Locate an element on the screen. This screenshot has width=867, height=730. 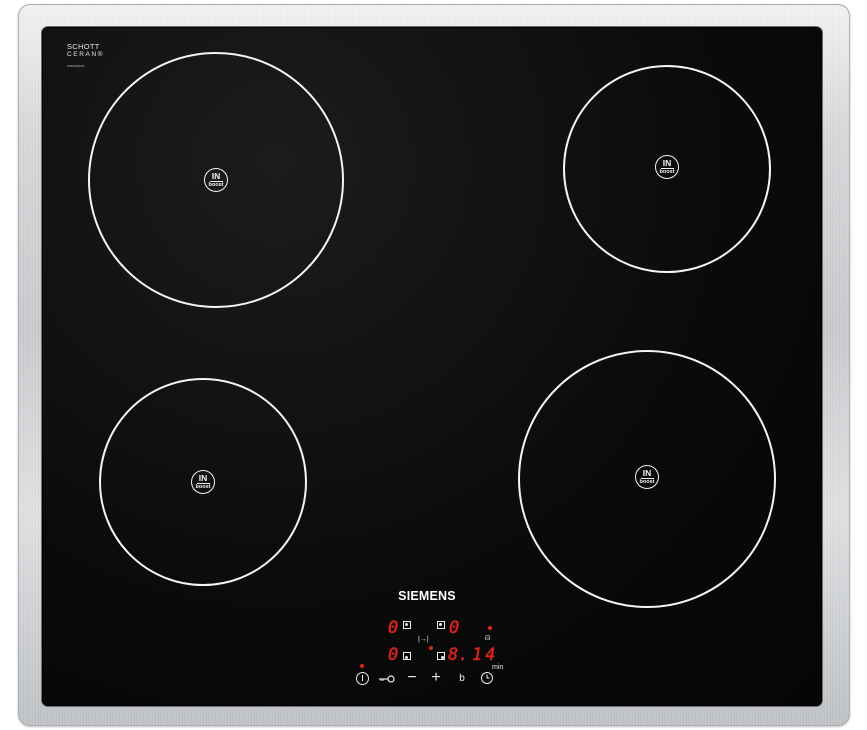
min-label: min is located at coordinates (498, 667).